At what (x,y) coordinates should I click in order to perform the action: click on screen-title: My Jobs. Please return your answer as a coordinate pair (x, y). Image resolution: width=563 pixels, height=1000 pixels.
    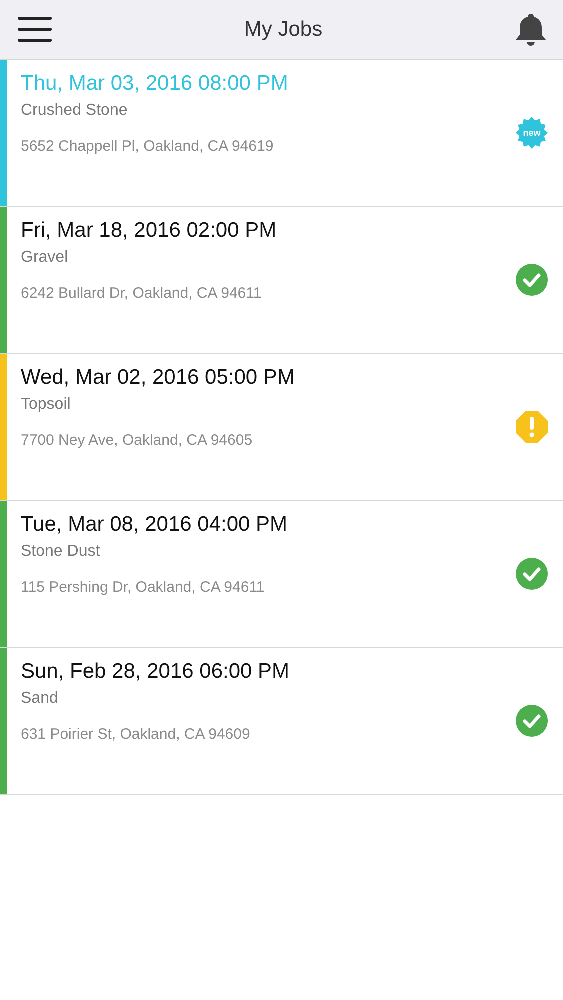
    Looking at the image, I should click on (283, 30).